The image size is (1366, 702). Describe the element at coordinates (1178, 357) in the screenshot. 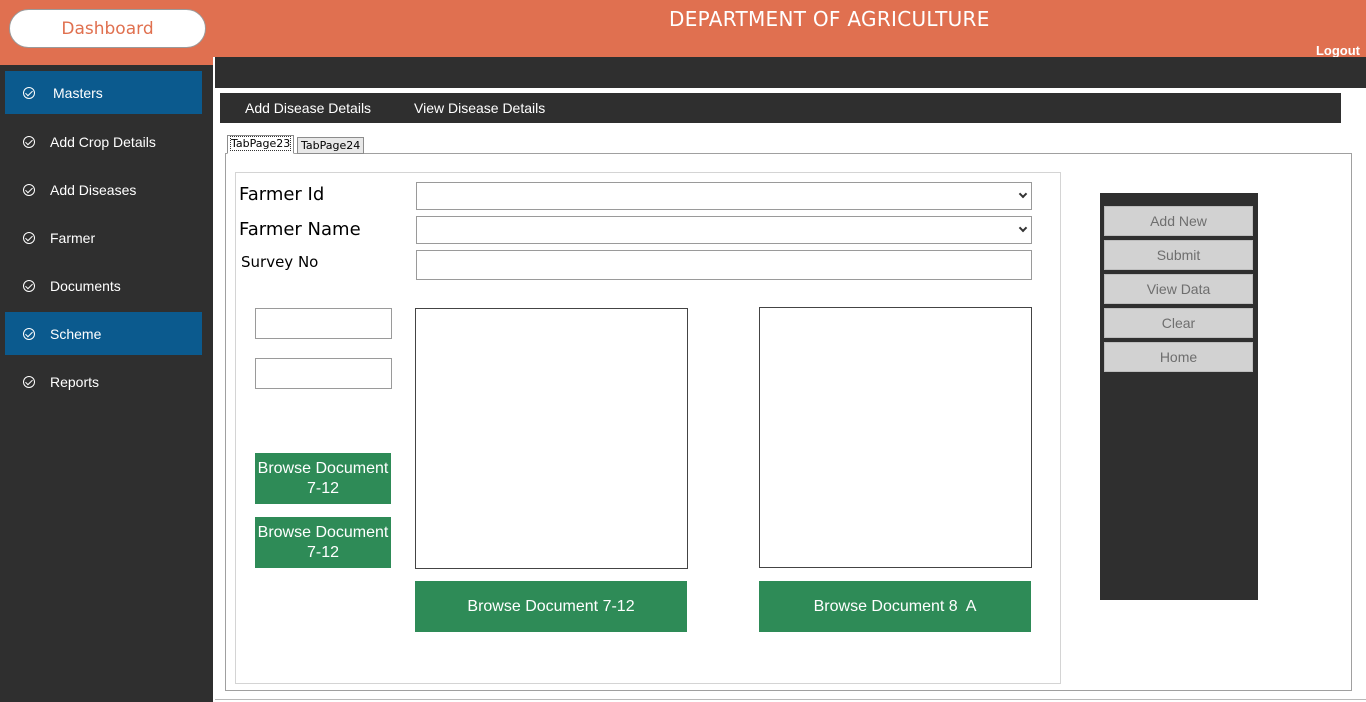

I see `home-button: Home` at that location.